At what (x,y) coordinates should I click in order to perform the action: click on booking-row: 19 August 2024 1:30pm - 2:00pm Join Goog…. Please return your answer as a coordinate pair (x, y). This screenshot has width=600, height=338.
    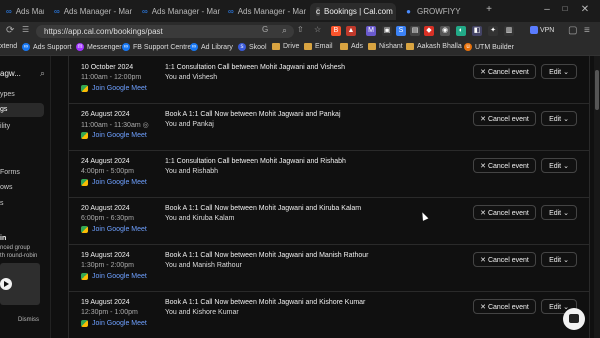
    Looking at the image, I should click on (329, 268).